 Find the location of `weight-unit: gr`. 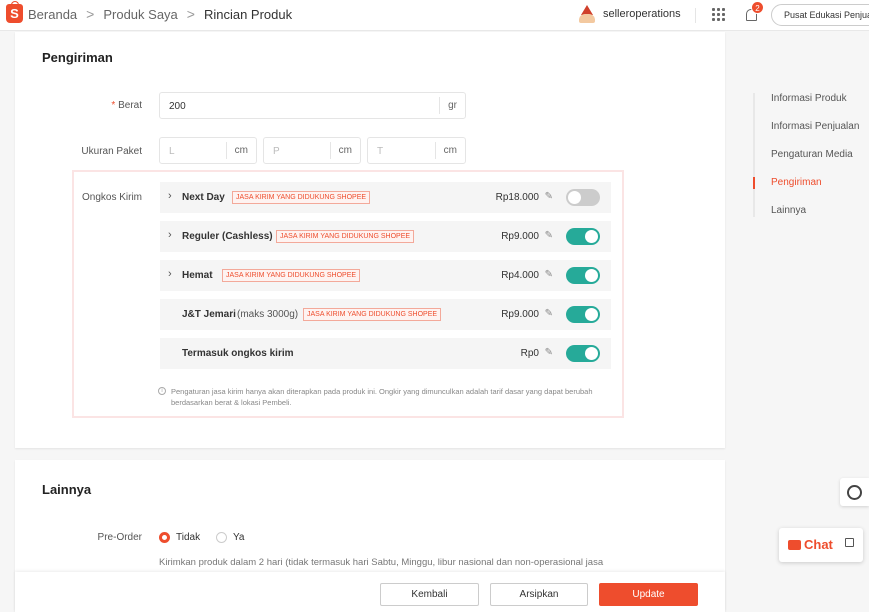

weight-unit: gr is located at coordinates (452, 105).